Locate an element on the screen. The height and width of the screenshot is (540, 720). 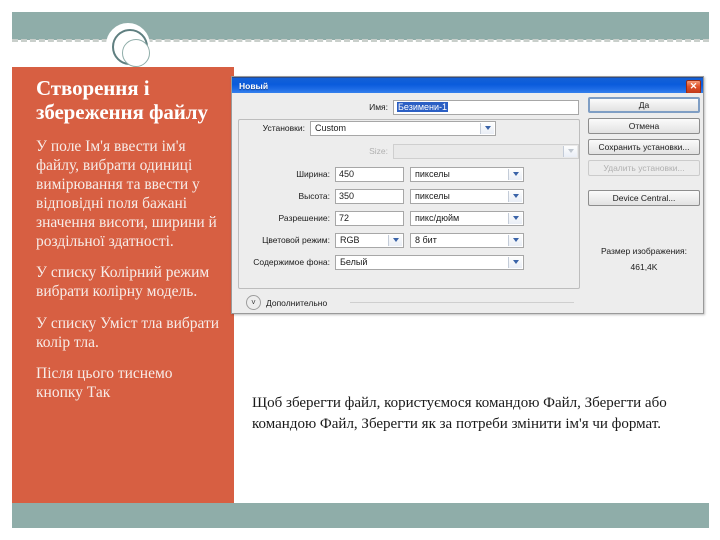
preset-row: Установки: Custom is located at coordinates (409, 128).